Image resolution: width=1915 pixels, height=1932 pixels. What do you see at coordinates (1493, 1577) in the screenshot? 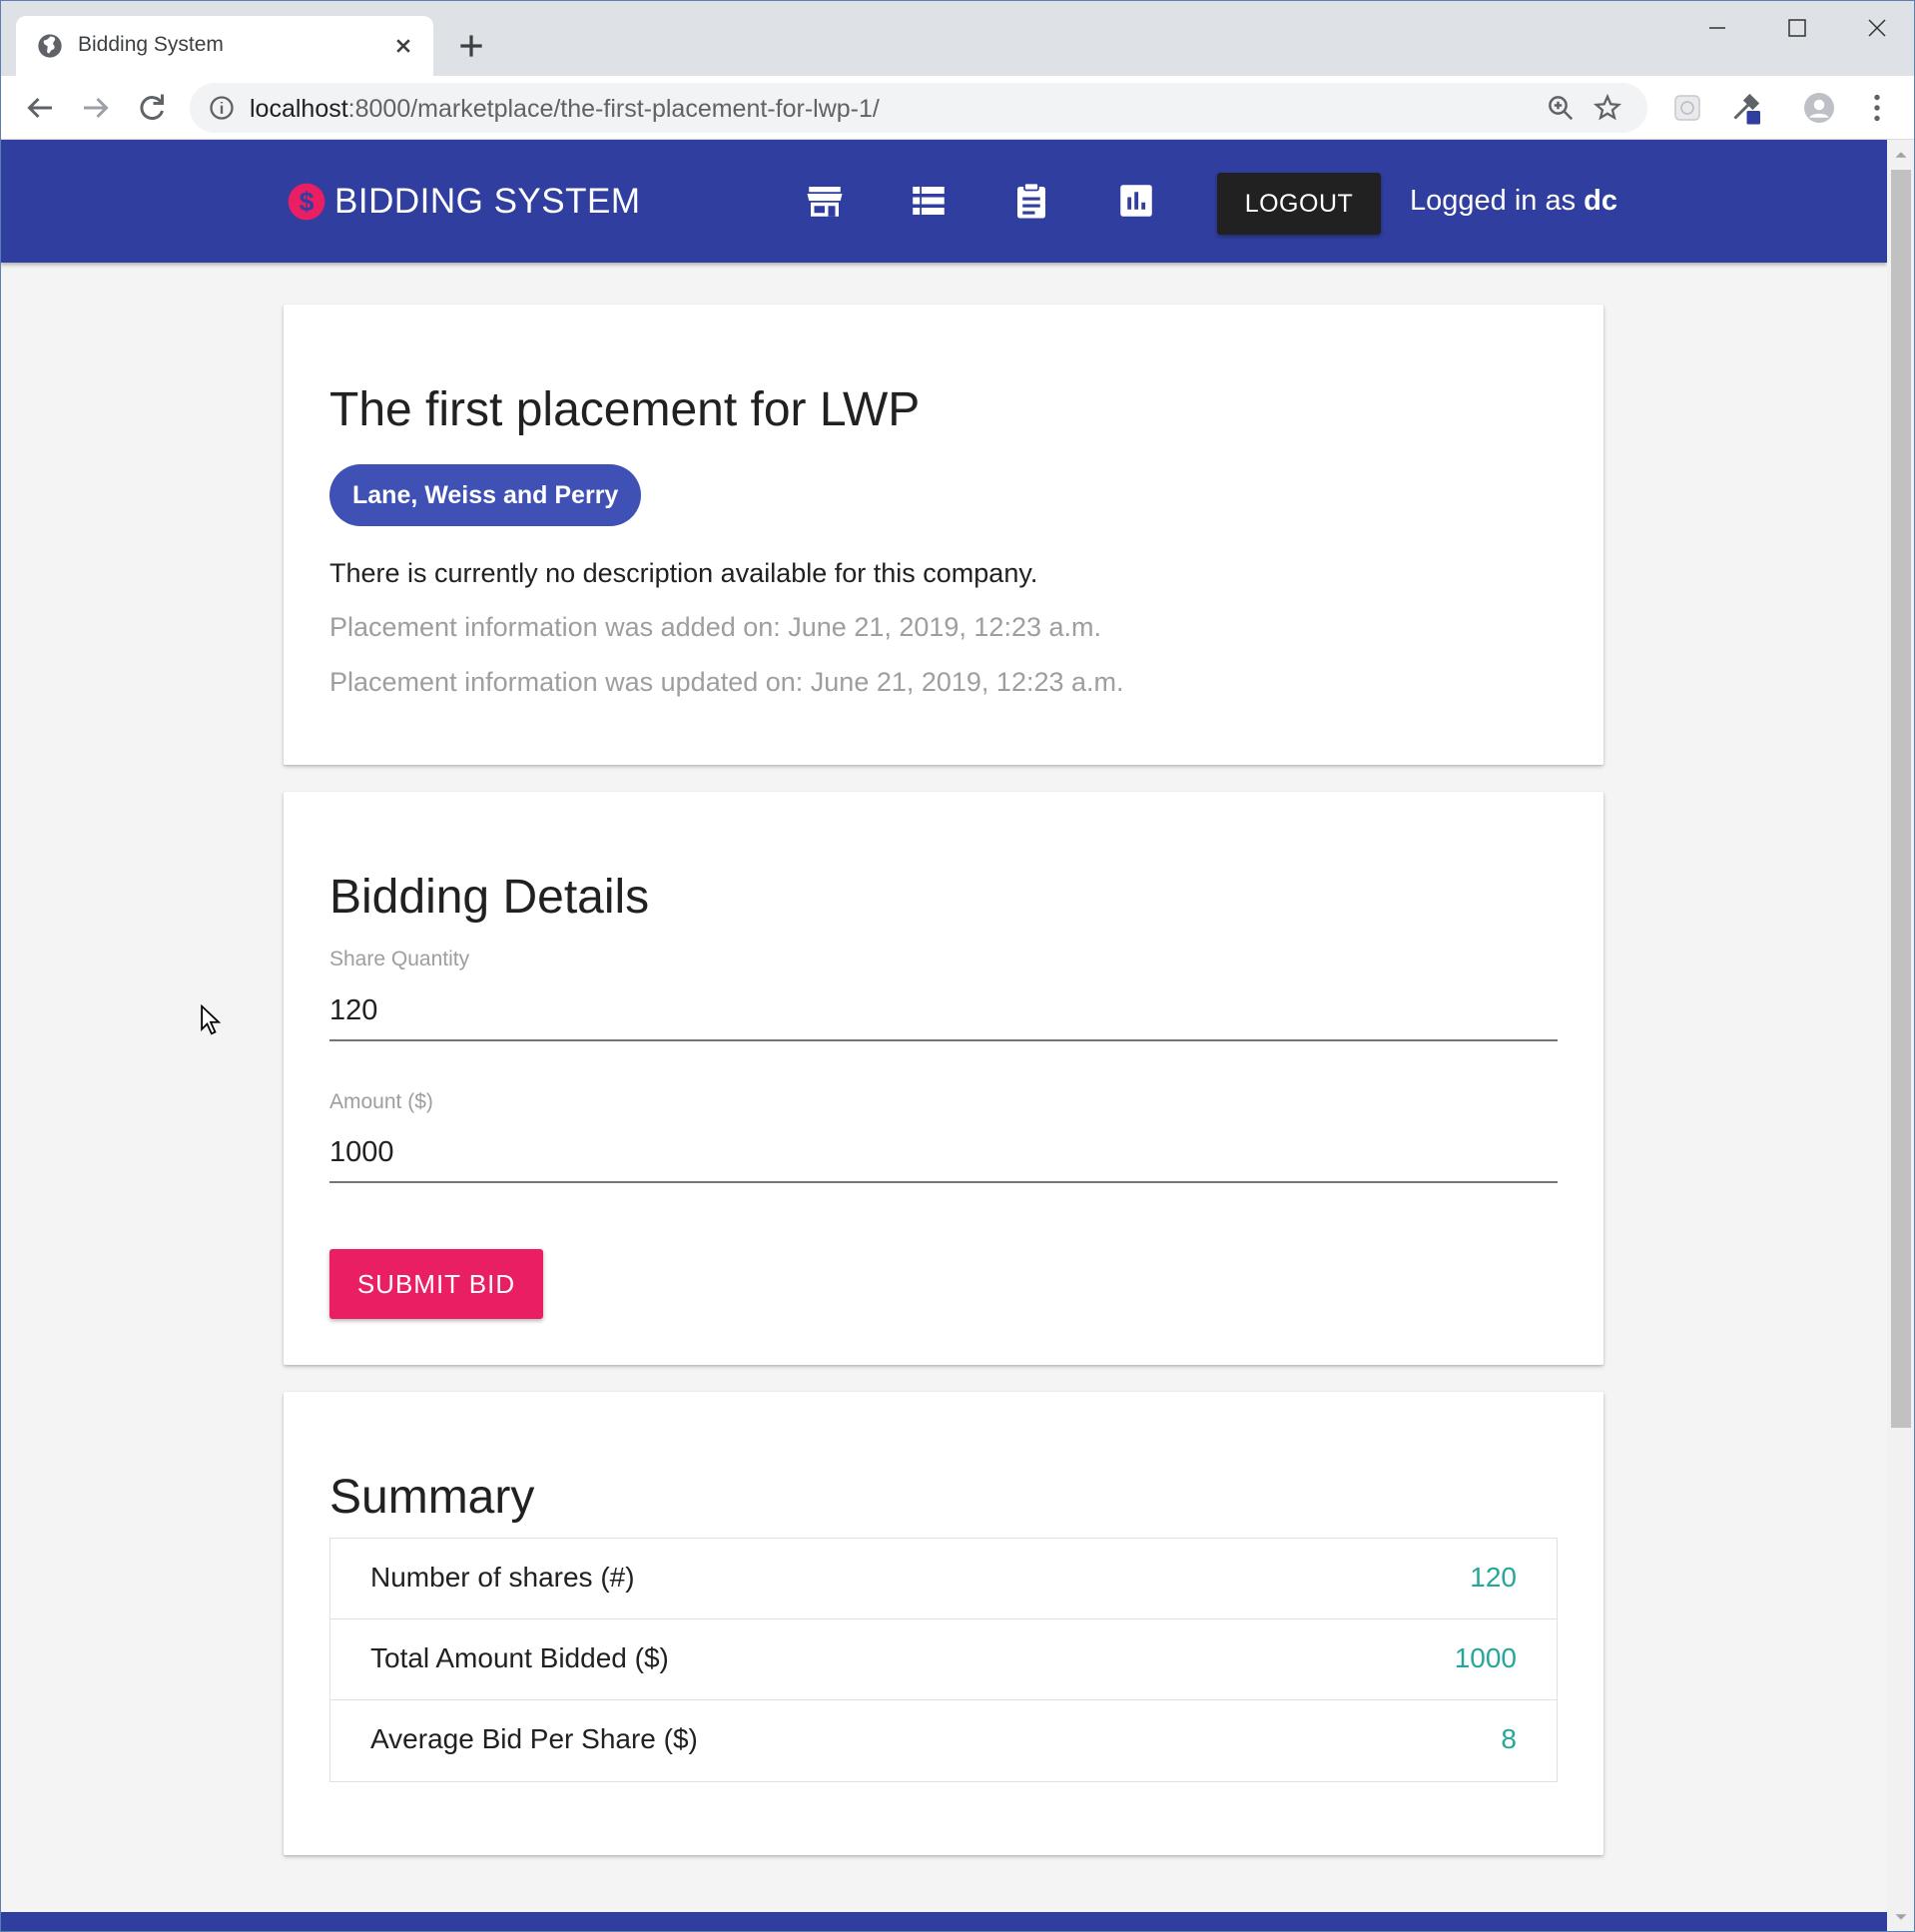
I see `summary-value: 120` at bounding box center [1493, 1577].